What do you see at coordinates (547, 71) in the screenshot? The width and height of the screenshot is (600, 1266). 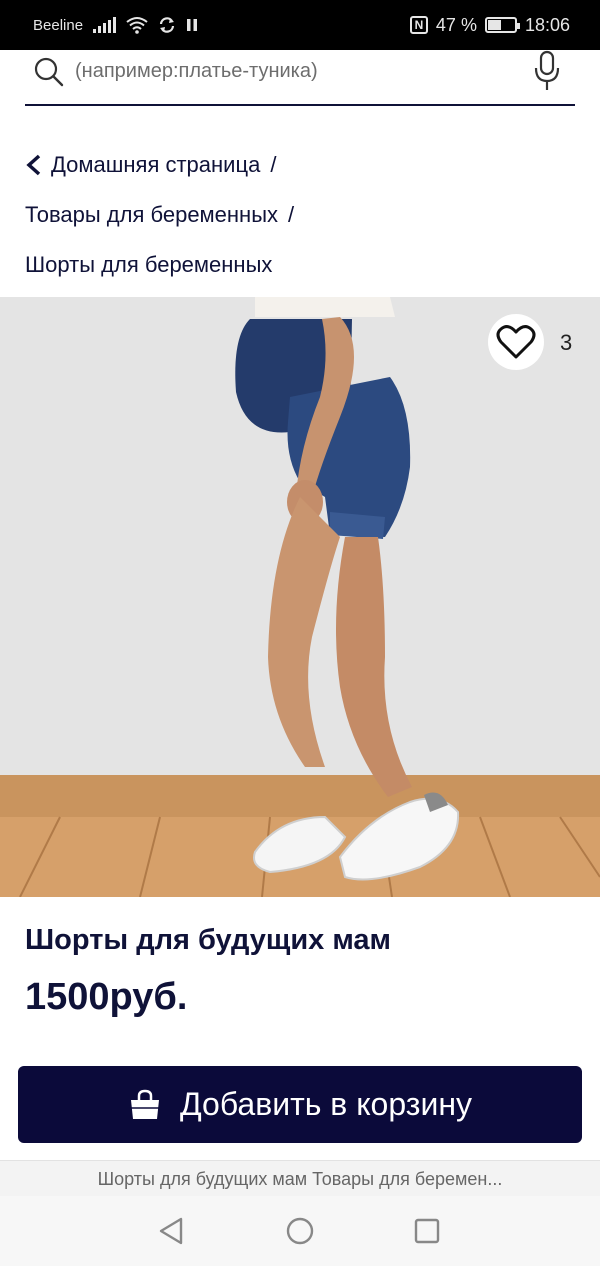 I see `microphone-icon` at bounding box center [547, 71].